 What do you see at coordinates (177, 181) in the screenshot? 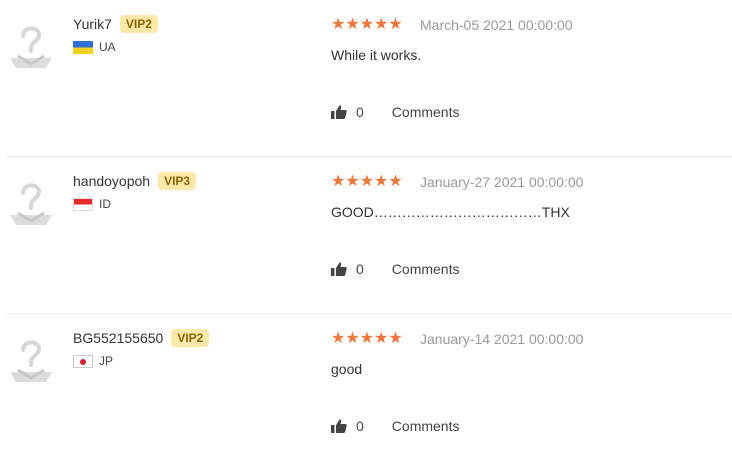
I see `vip-badge: VIP3` at bounding box center [177, 181].